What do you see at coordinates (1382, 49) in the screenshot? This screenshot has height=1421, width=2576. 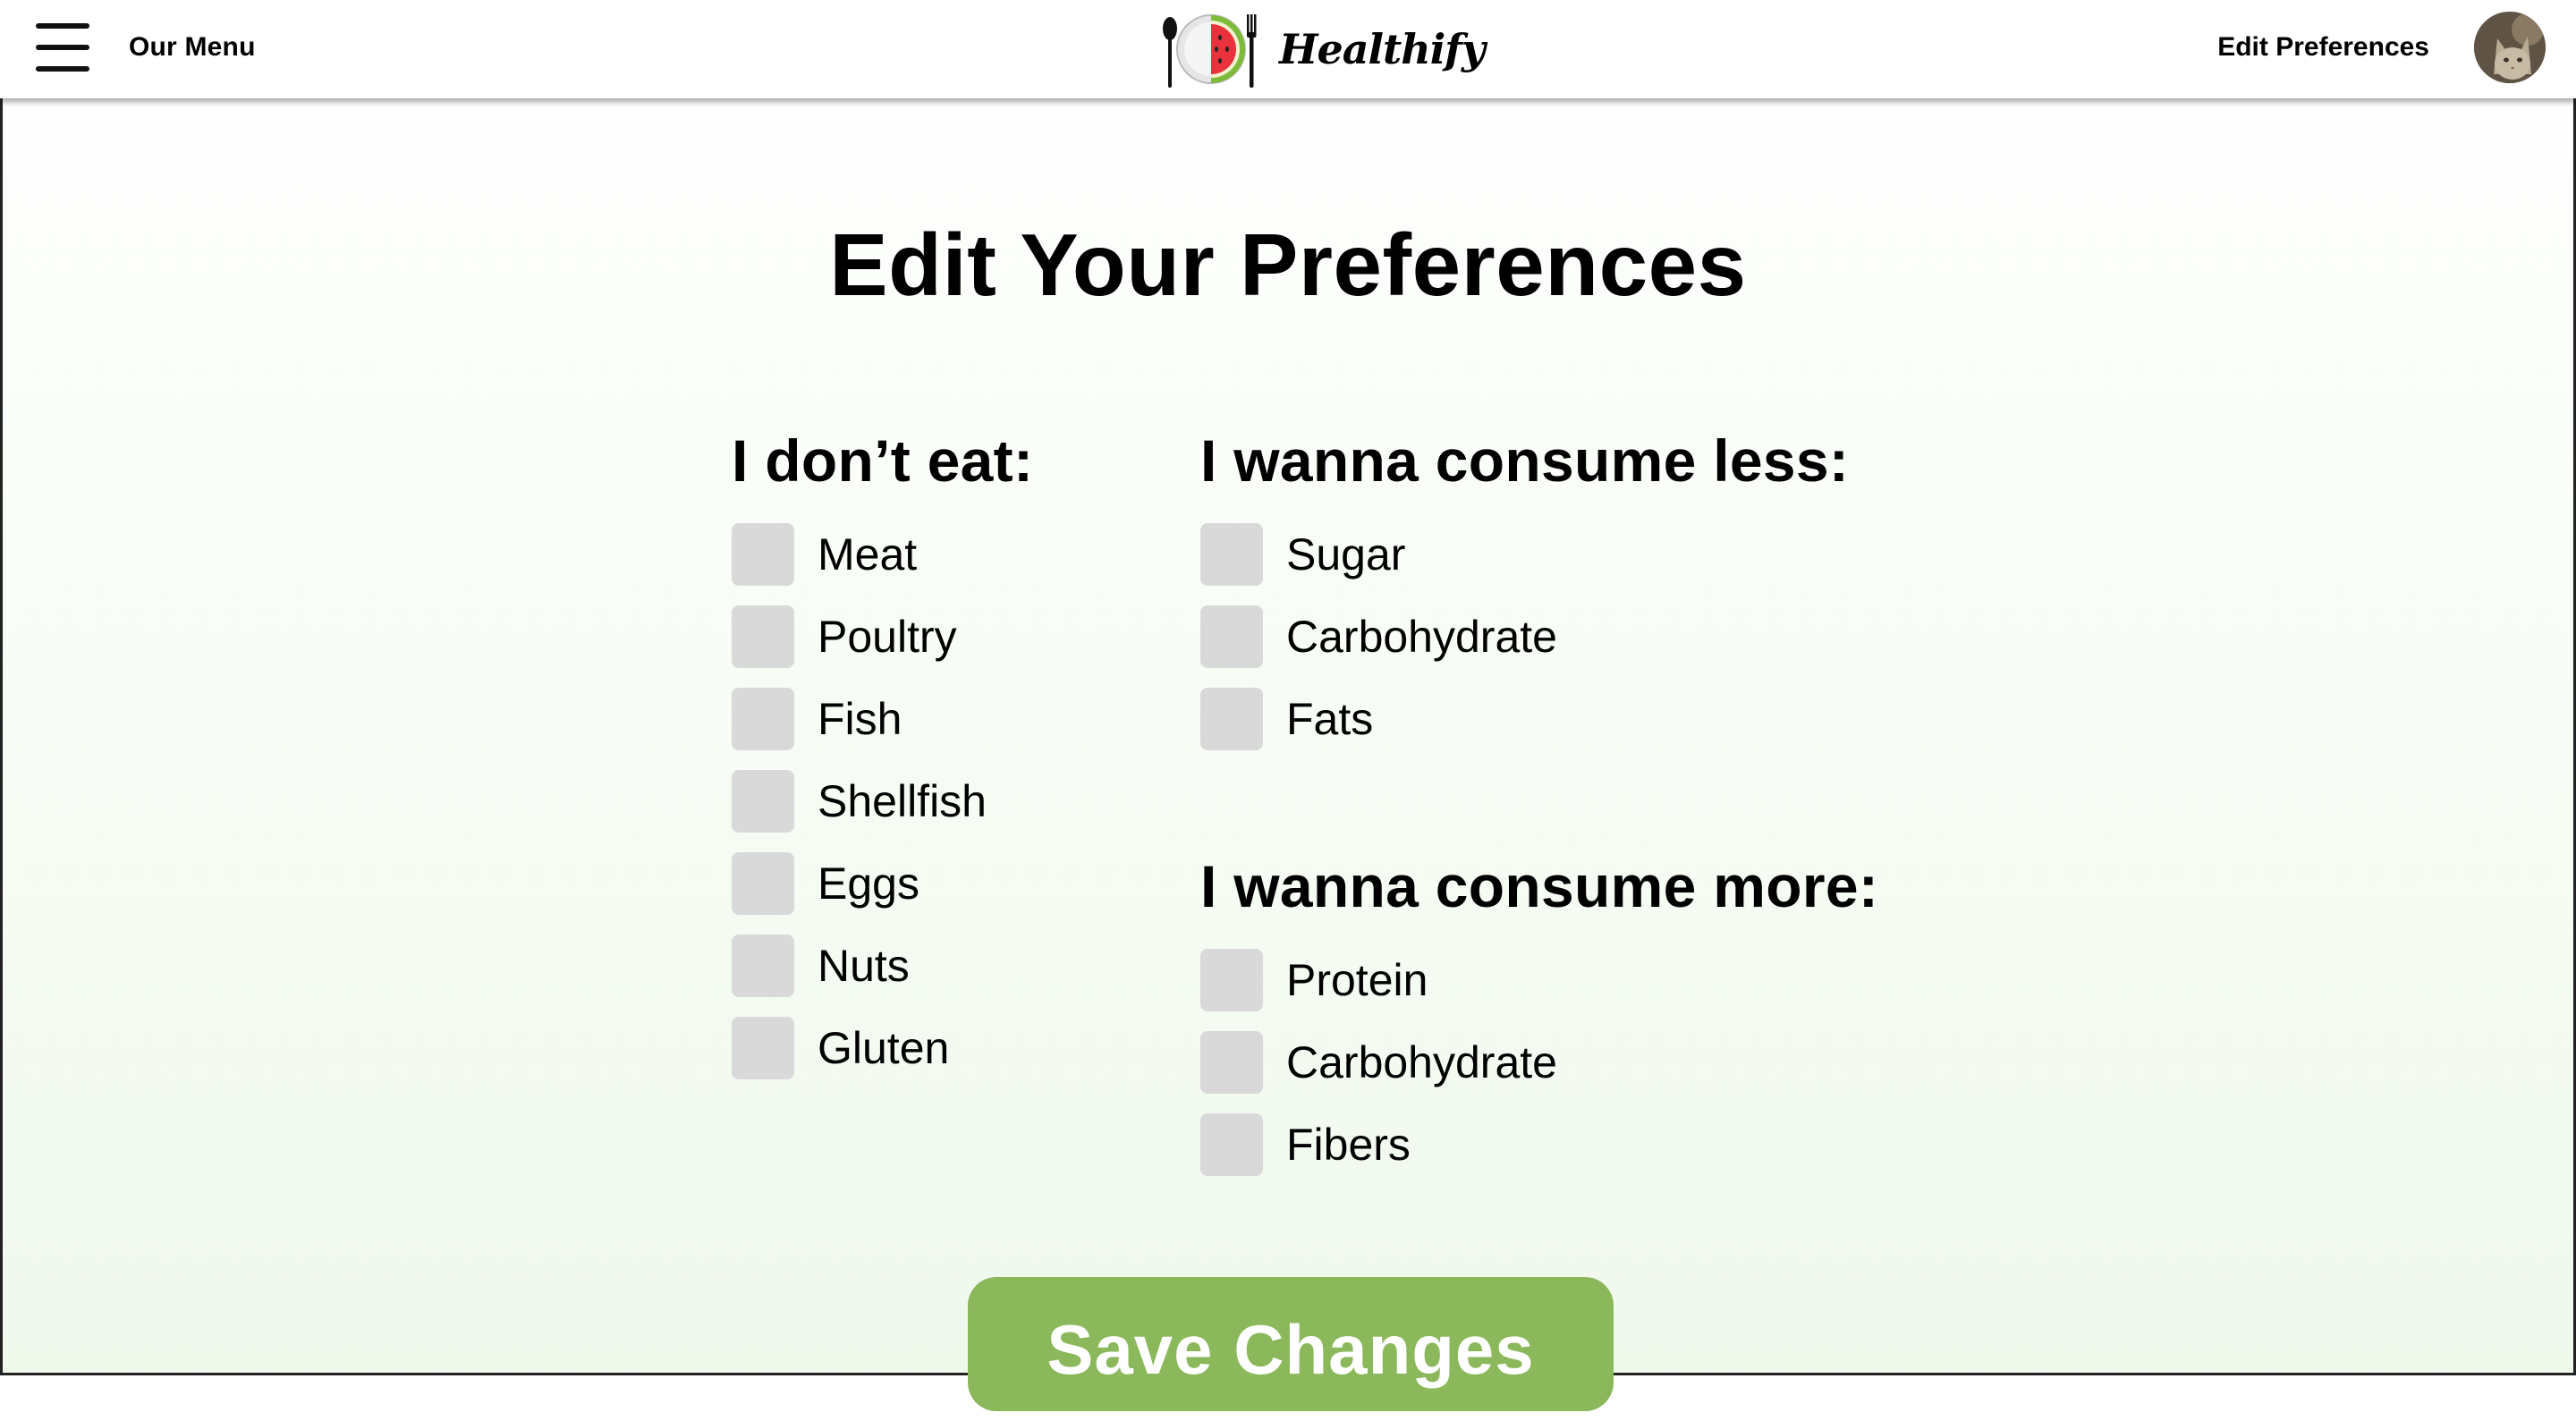 I see `brand-name: Healthify` at bounding box center [1382, 49].